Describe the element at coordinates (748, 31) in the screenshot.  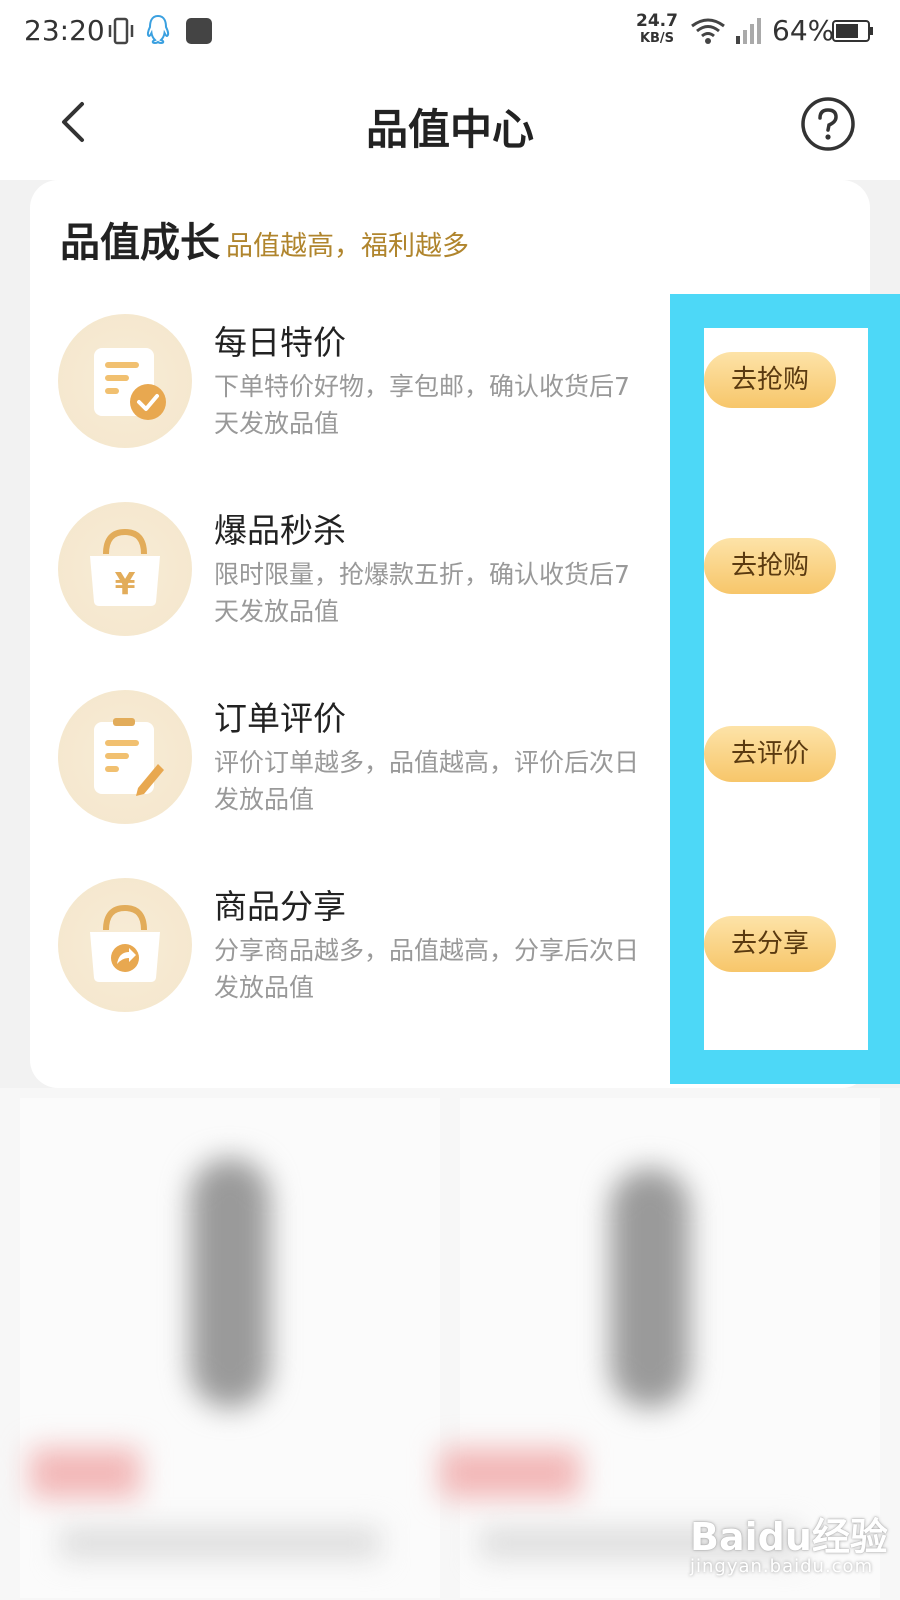
I see `signal-icon` at that location.